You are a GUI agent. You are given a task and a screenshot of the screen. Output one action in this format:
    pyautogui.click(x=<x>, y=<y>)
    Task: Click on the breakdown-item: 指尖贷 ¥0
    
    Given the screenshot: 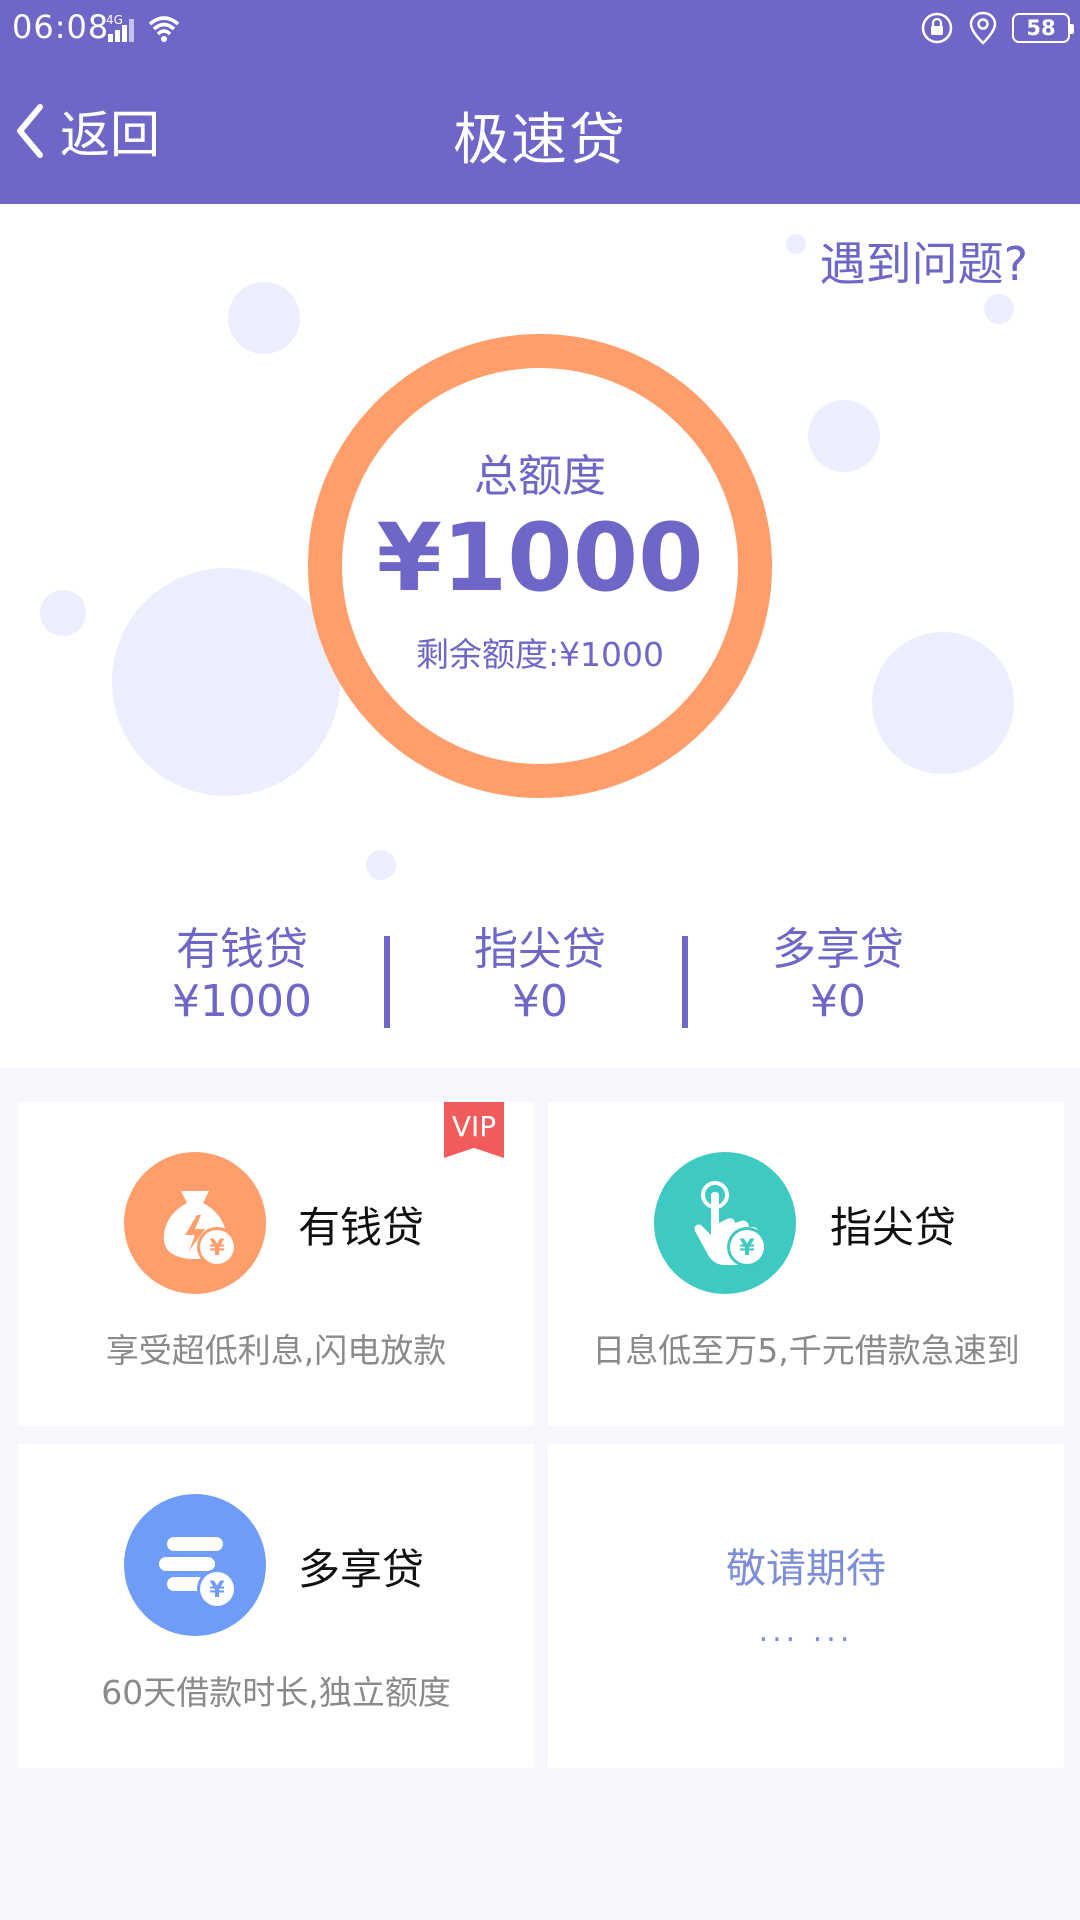 What is the action you would take?
    pyautogui.click(x=540, y=976)
    